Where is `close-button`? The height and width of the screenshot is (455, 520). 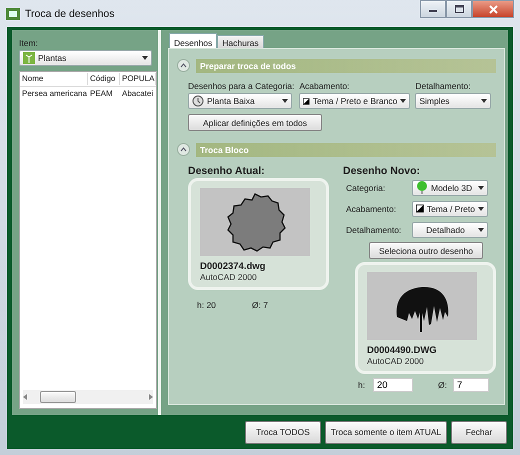 close-button is located at coordinates (493, 9).